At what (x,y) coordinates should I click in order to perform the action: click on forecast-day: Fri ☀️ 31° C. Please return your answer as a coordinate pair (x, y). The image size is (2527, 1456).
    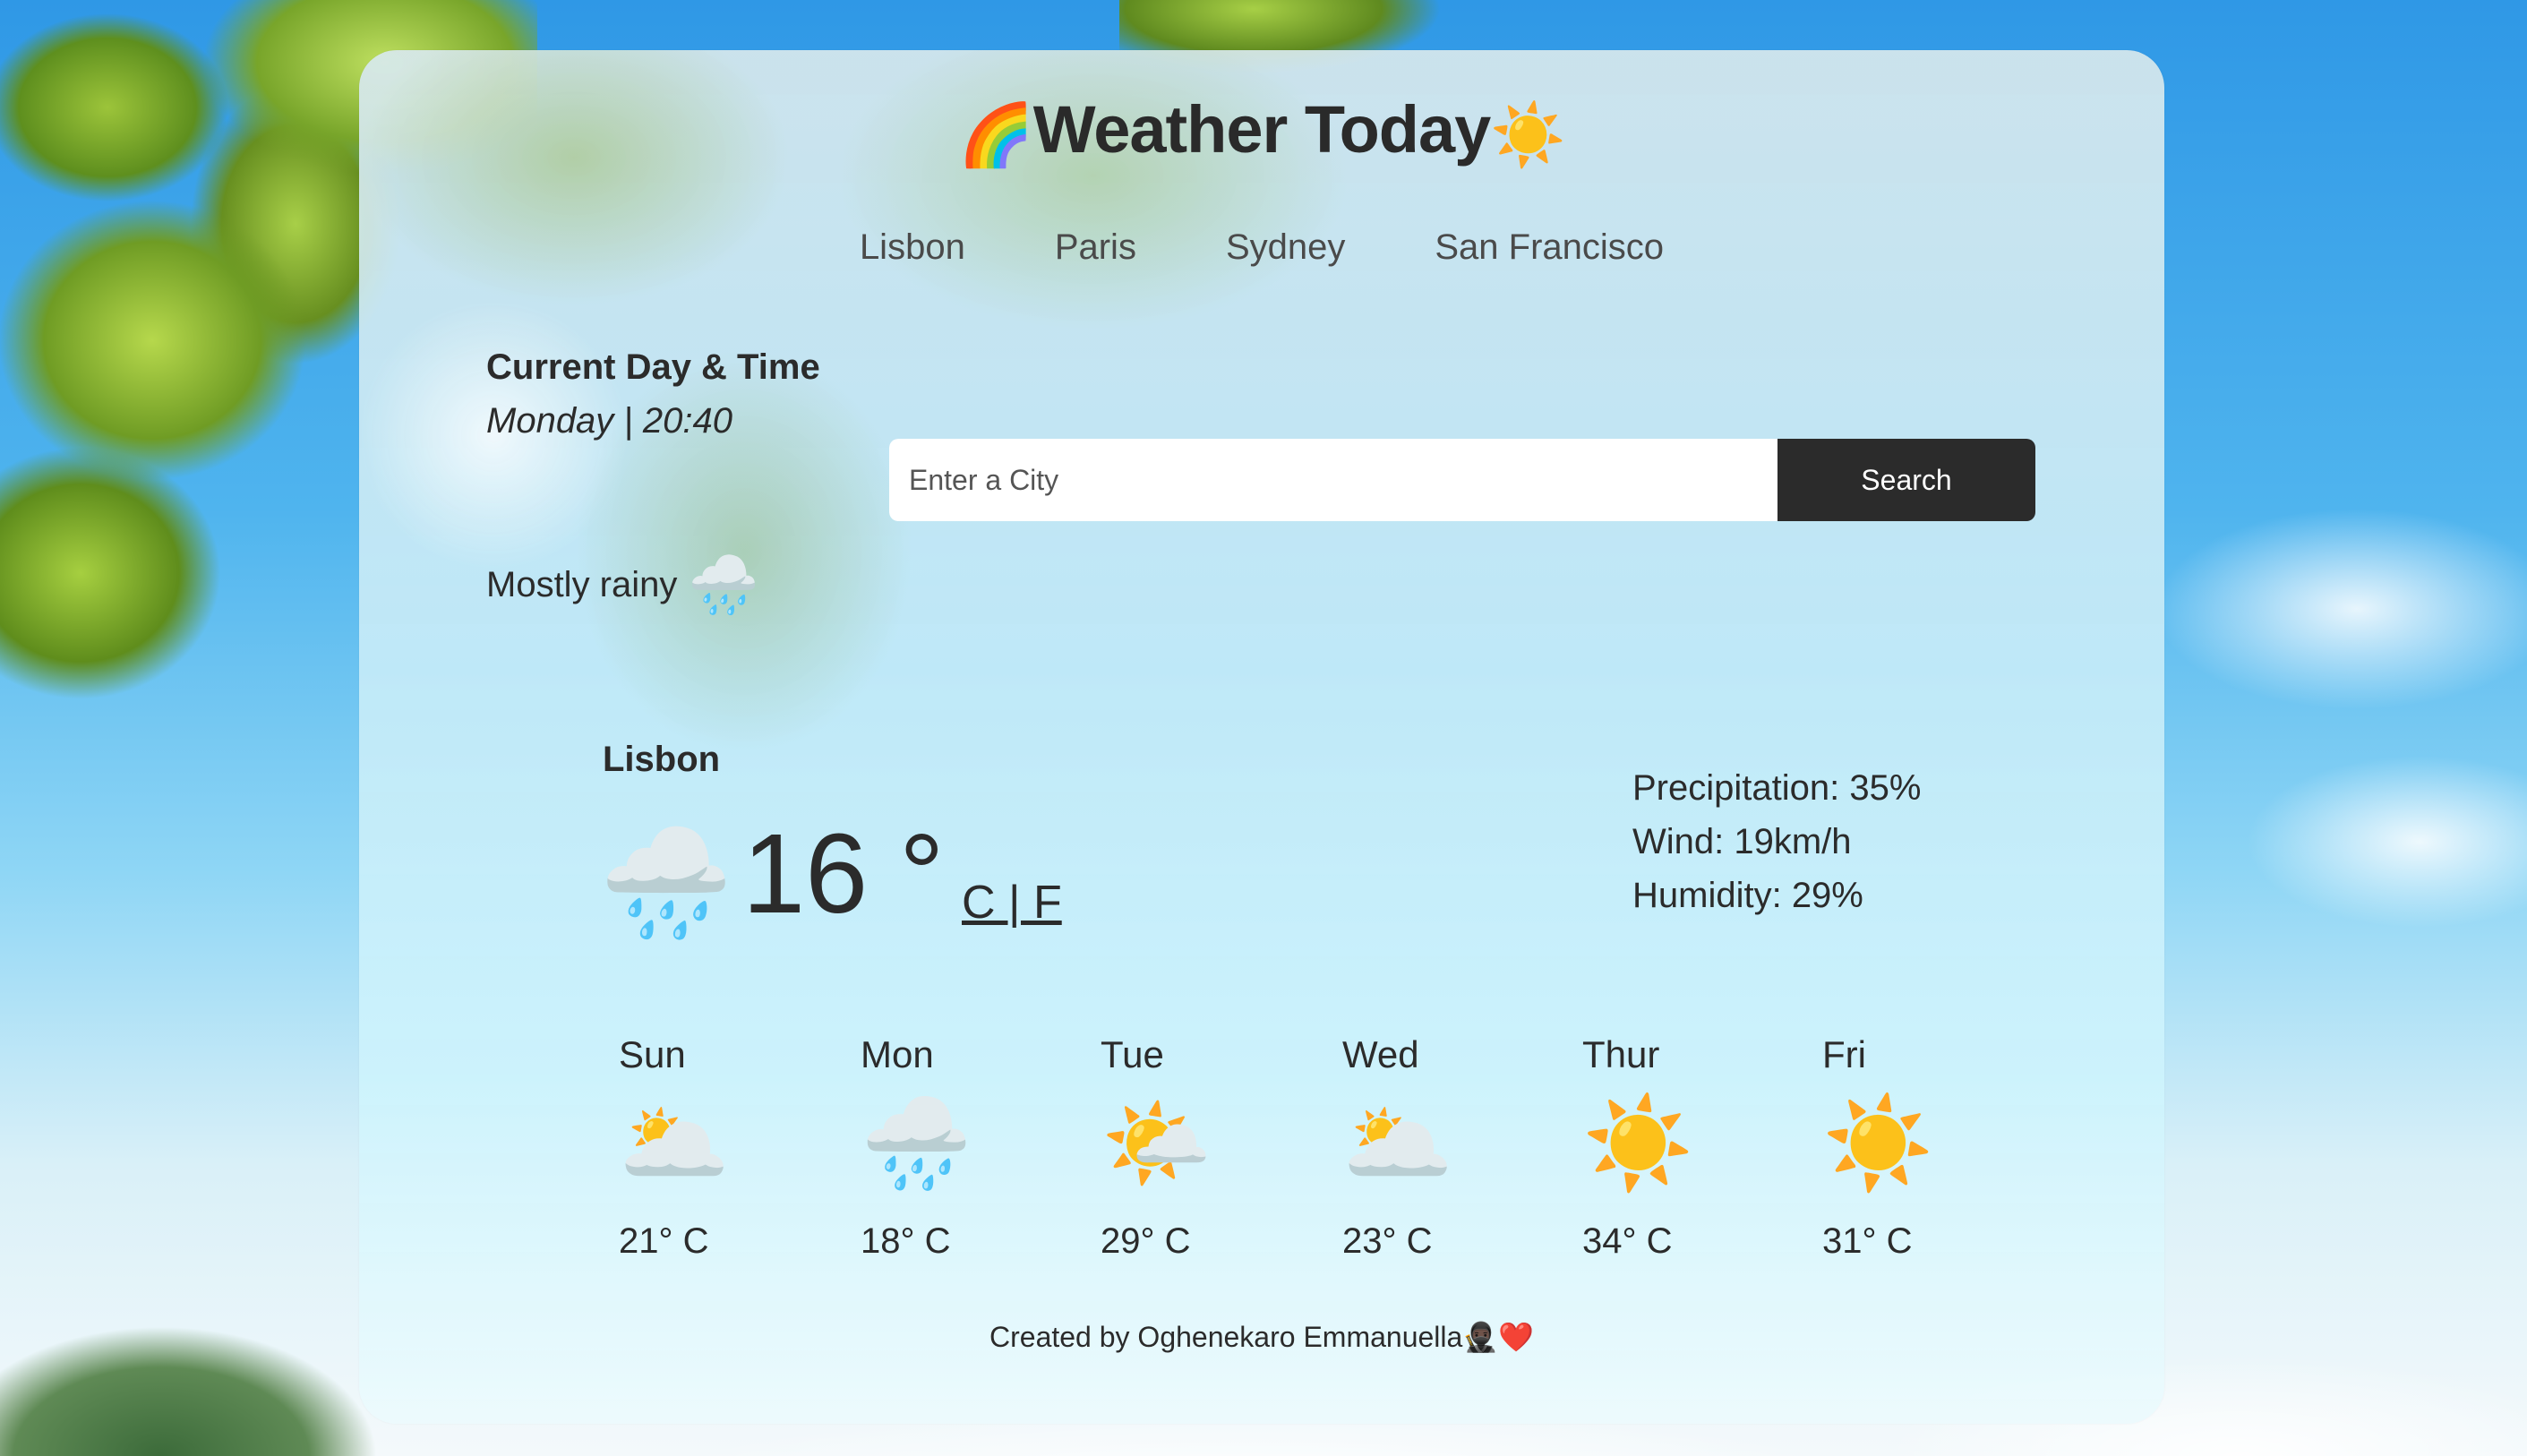
    Looking at the image, I should click on (1911, 1147).